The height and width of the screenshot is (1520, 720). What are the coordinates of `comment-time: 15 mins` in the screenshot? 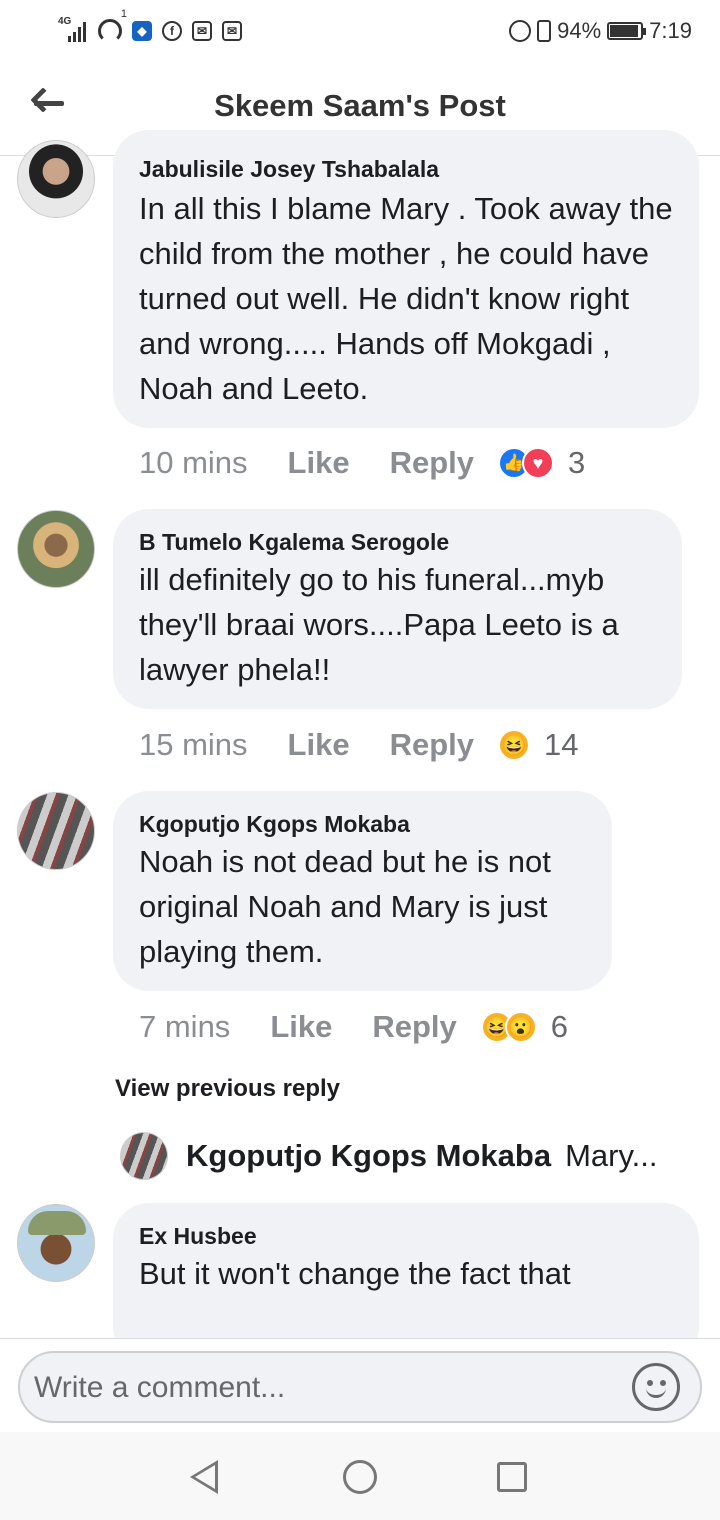 It's located at (193, 744).